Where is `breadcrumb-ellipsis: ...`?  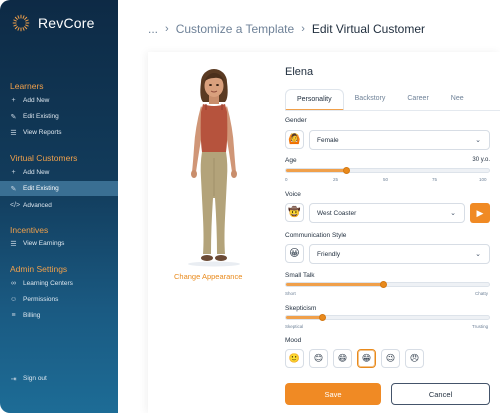
breadcrumb-ellipsis: ... is located at coordinates (153, 29).